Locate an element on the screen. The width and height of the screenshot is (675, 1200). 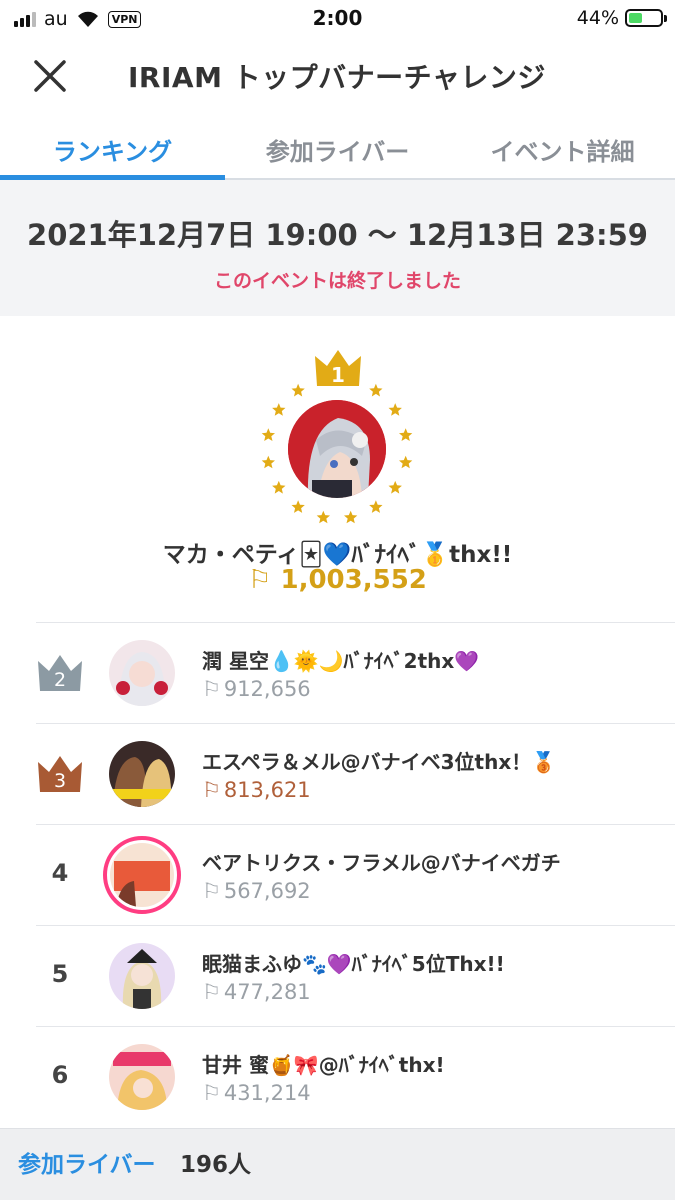
tab-participants: 参加ライバー is located at coordinates (337, 146).